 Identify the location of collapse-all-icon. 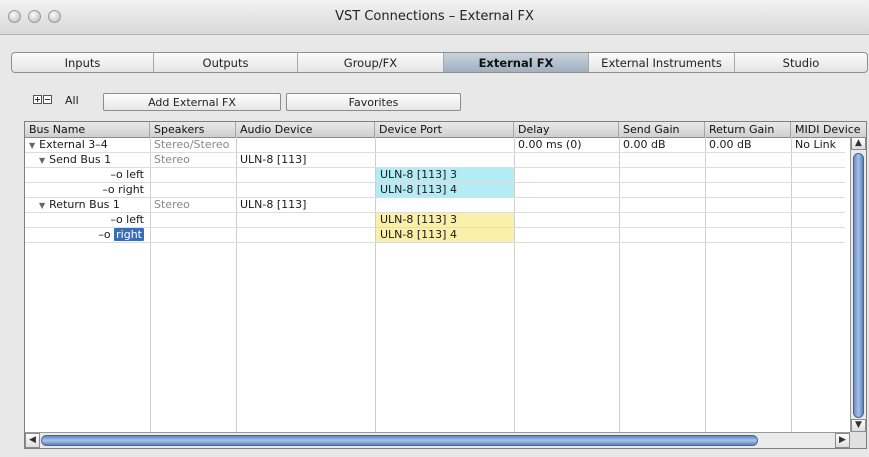
(47, 99).